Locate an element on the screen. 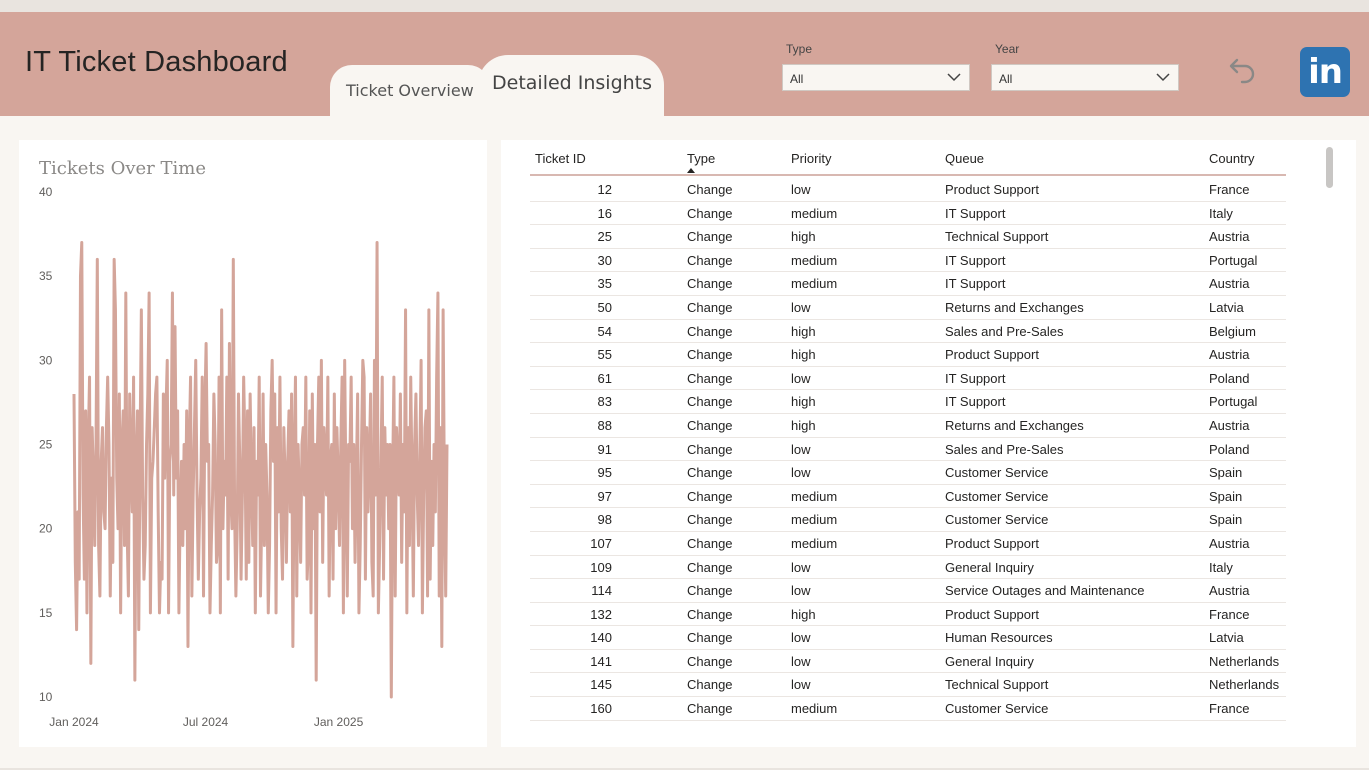  table-row: 141 Change low General Inquiry Netherlands is located at coordinates (908, 662).